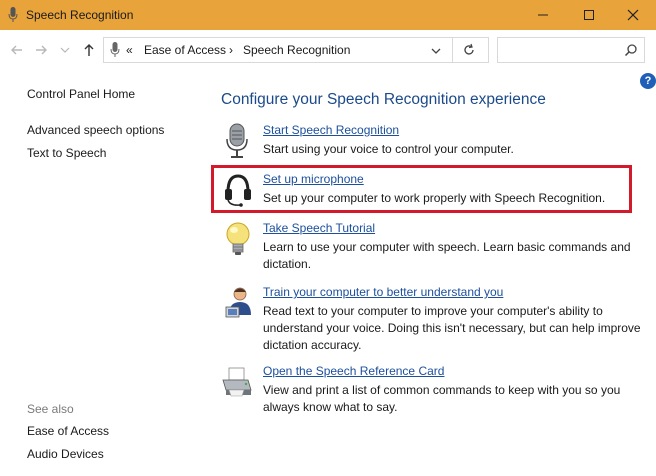 The width and height of the screenshot is (656, 476). I want to click on address-dropdown-button, so click(436, 53).